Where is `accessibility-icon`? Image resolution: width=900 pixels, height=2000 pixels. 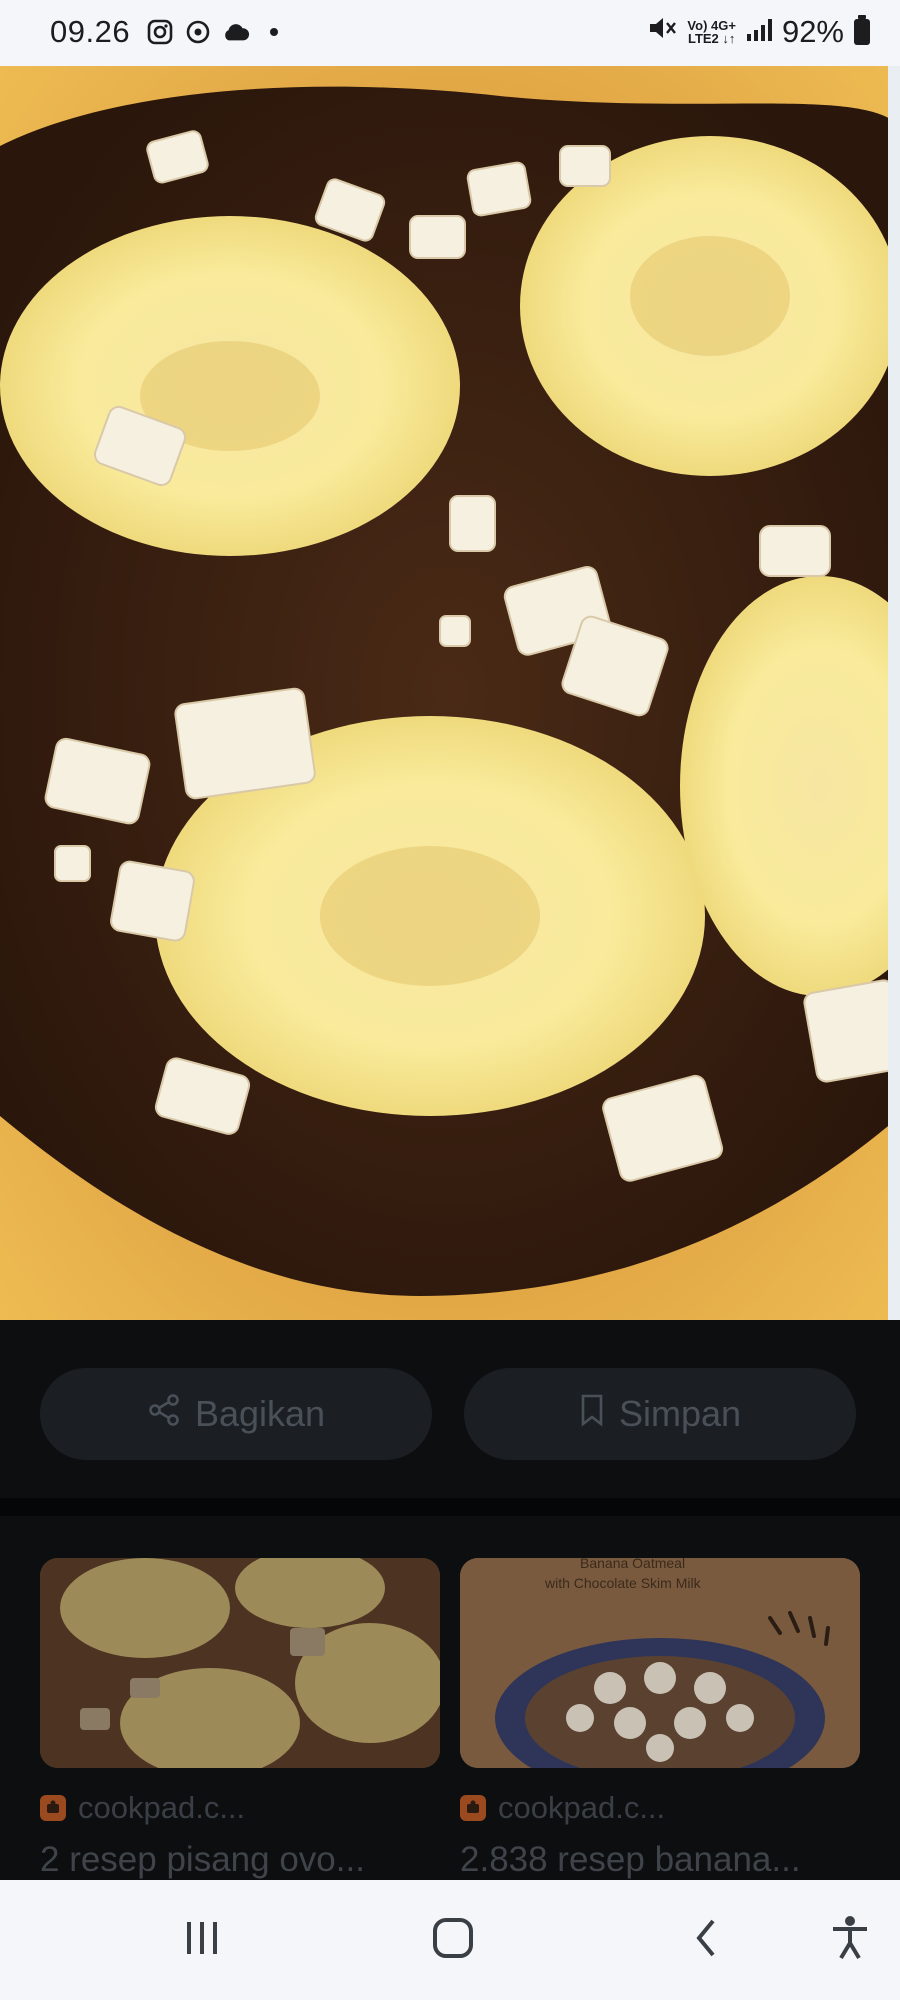
accessibility-icon is located at coordinates (850, 1940).